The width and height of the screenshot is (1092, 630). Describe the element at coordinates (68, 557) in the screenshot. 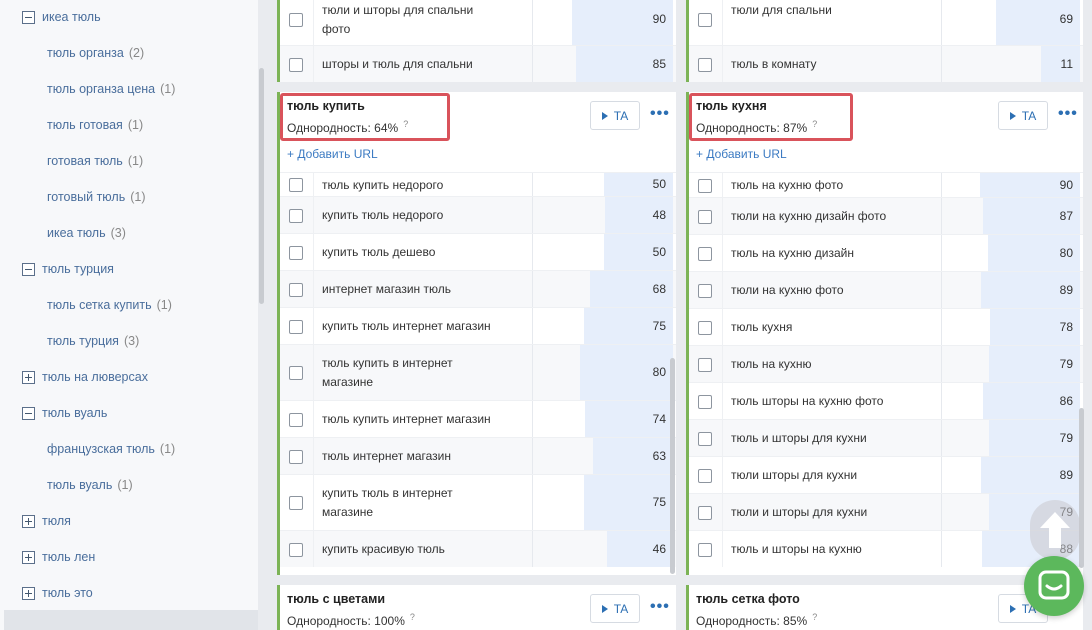

I see `tree-label: тюль лен` at that location.